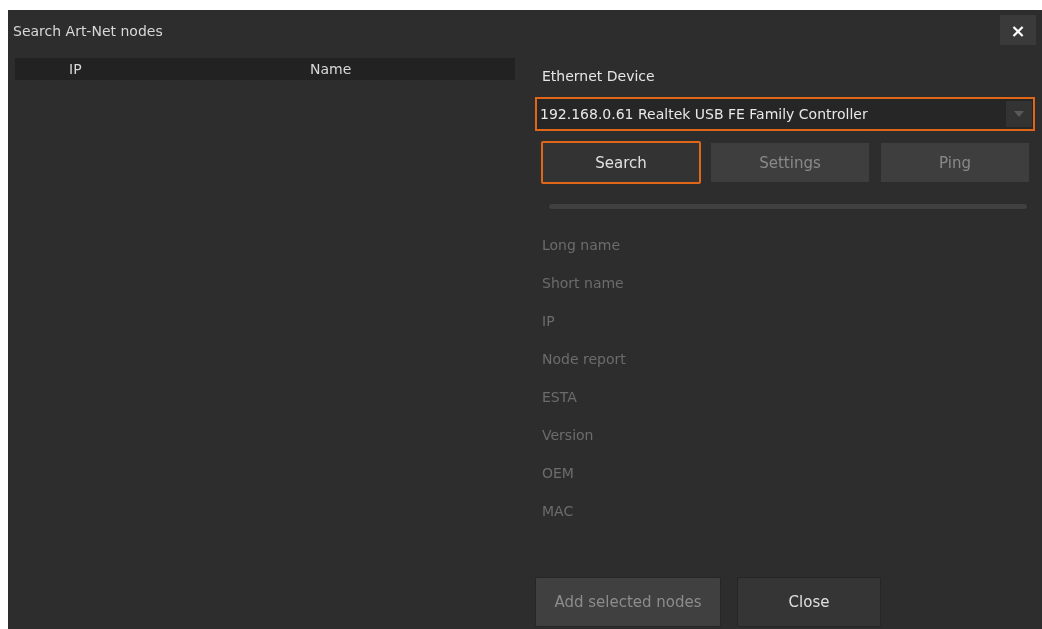 Image resolution: width=1042 pixels, height=629 pixels. I want to click on detail-label: MAC, so click(558, 511).